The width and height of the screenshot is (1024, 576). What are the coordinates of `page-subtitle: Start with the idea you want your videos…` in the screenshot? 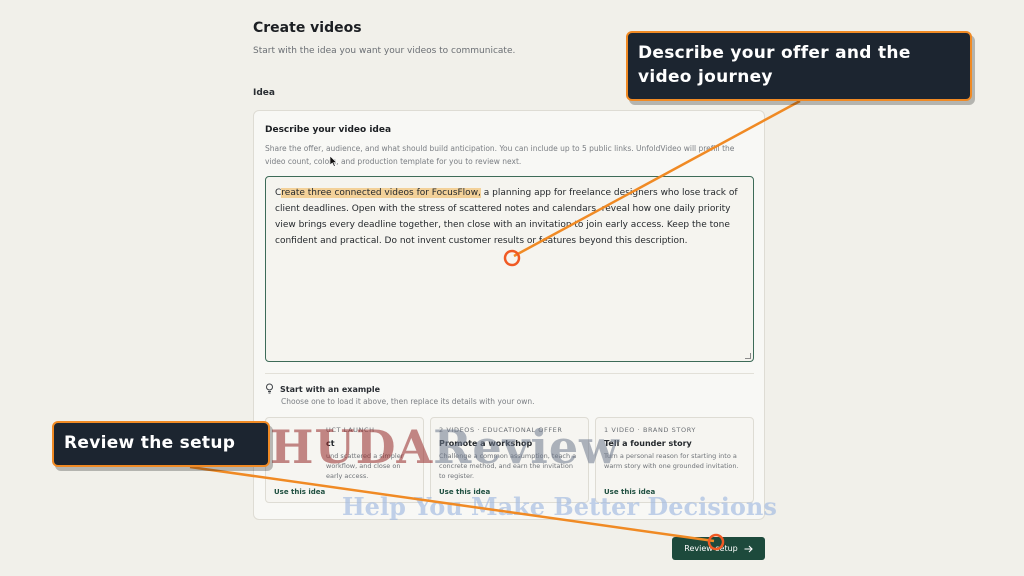 It's located at (384, 51).